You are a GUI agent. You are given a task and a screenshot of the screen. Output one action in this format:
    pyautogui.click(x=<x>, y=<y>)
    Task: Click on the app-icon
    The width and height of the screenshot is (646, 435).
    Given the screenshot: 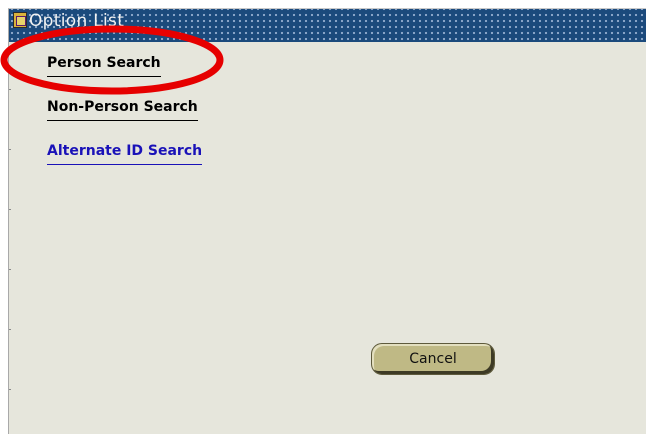 What is the action you would take?
    pyautogui.click(x=20, y=20)
    